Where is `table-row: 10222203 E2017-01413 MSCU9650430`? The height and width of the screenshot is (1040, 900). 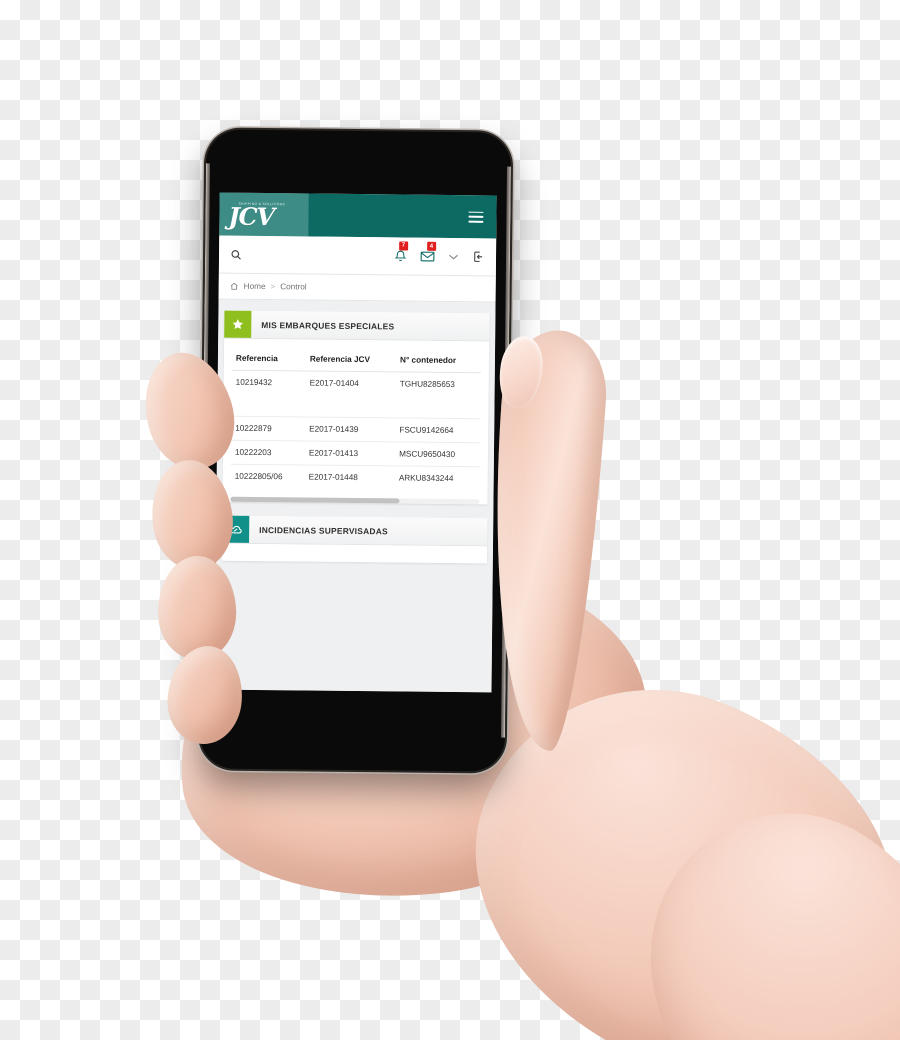 table-row: 10222203 E2017-01413 MSCU9650430 is located at coordinates (355, 453).